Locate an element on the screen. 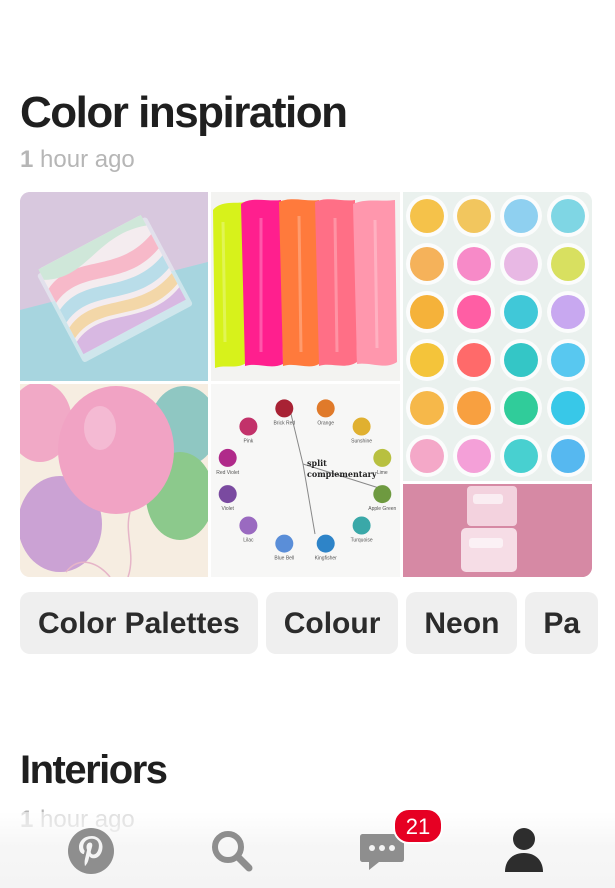 The image size is (615, 888). search-icon is located at coordinates (232, 851).